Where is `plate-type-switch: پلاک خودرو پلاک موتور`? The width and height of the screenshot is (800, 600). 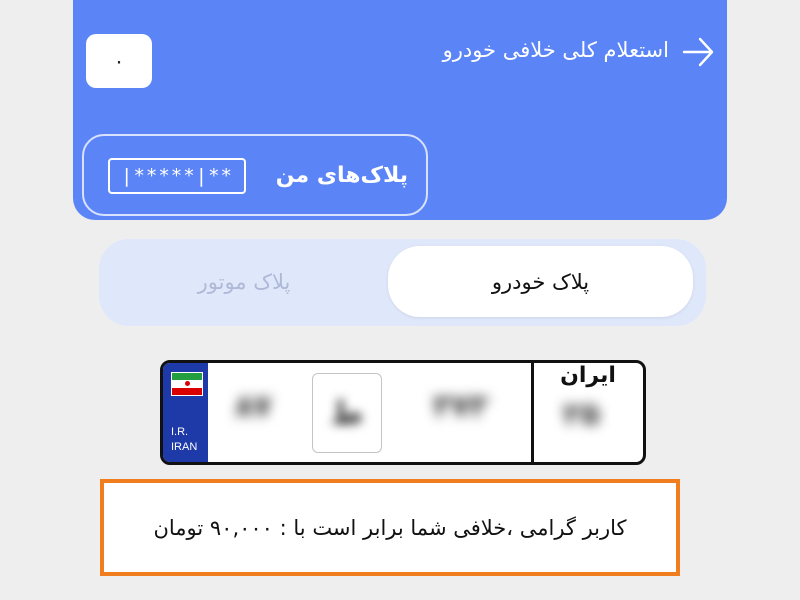
plate-type-switch: پلاک خودرو پلاک موتور is located at coordinates (402, 282).